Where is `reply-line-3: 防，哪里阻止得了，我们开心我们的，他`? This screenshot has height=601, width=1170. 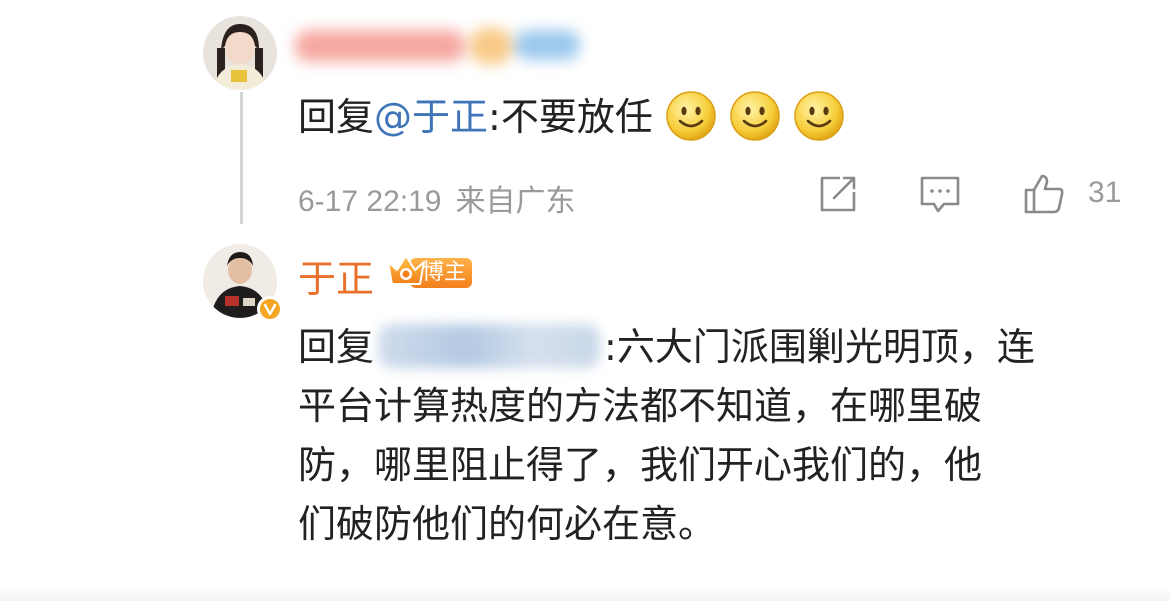 reply-line-3: 防，哪里阻止得了，我们开心我们的，他 is located at coordinates (640, 465).